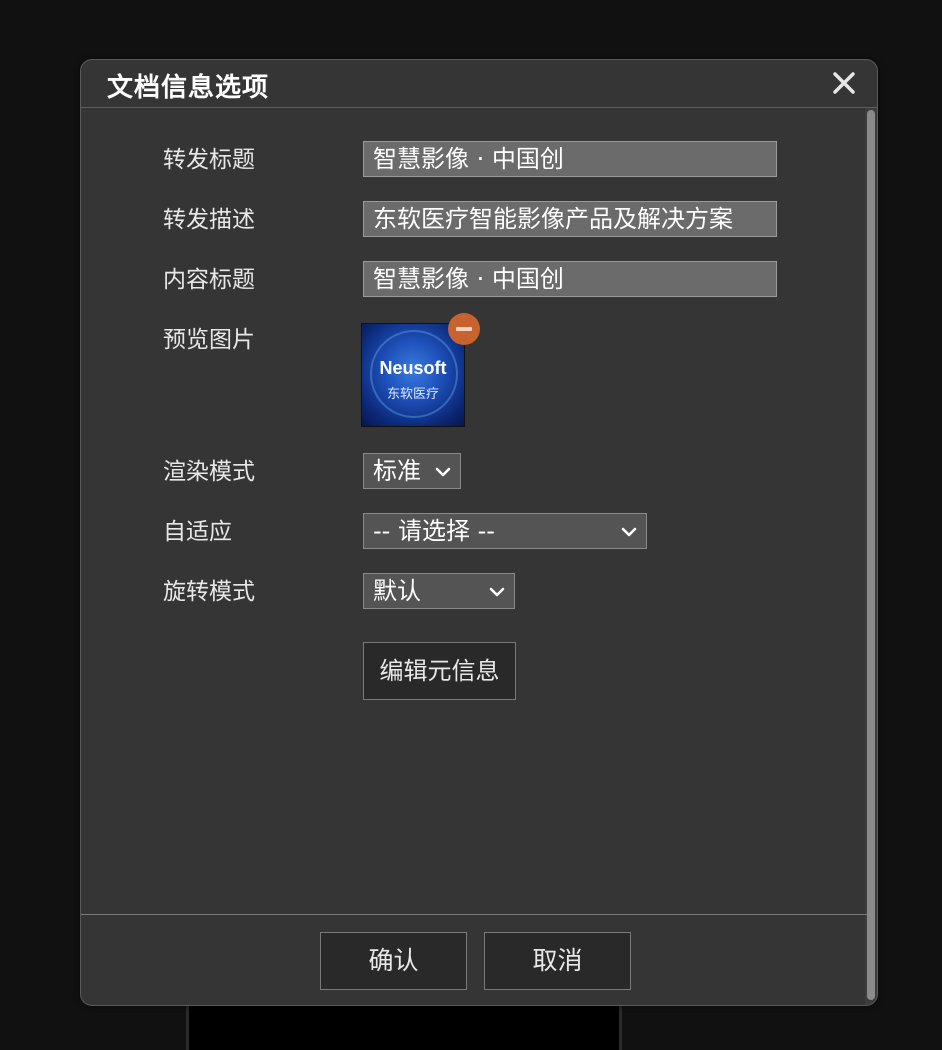 The image size is (942, 1050). I want to click on thumbnail-brand-text: Neusoft, so click(413, 368).